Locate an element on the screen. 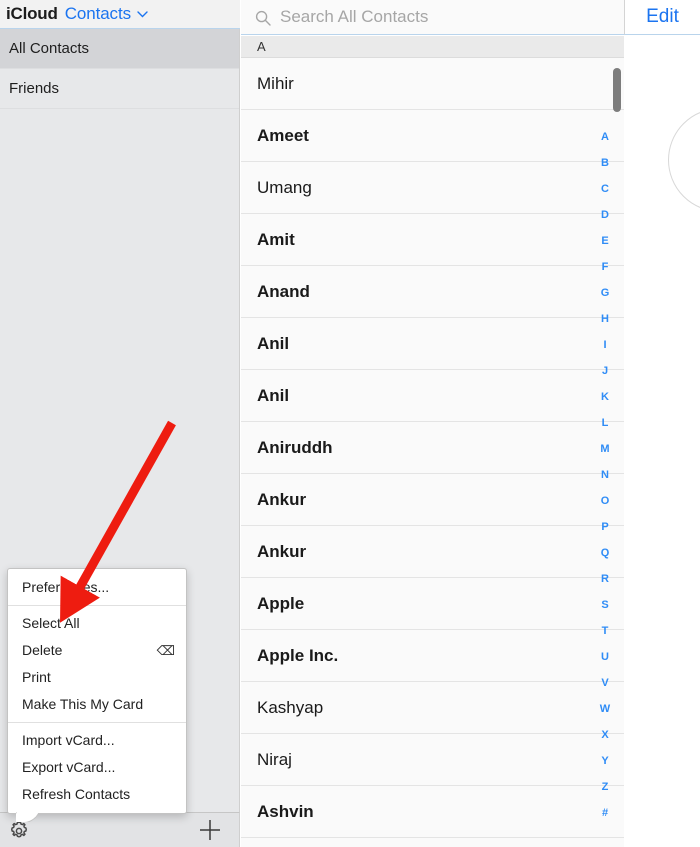 This screenshot has height=847, width=700. list-item: Apple Inc. is located at coordinates (432, 656).